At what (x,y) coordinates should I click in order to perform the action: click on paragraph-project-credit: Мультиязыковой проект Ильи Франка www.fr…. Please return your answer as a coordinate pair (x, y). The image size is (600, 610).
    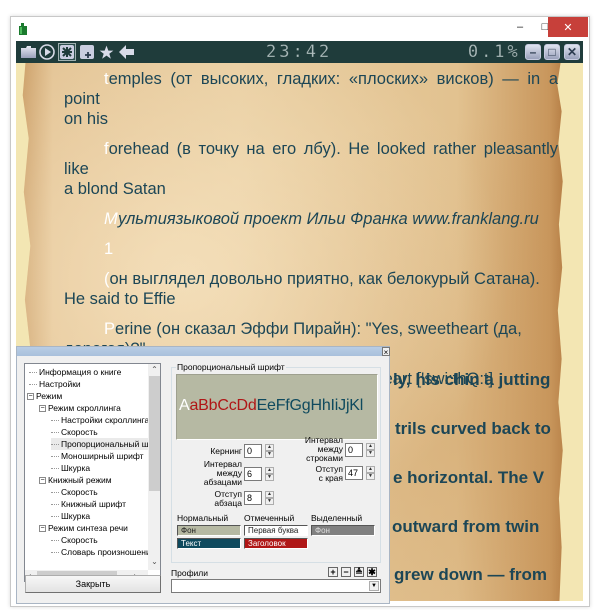
    Looking at the image, I should click on (321, 219).